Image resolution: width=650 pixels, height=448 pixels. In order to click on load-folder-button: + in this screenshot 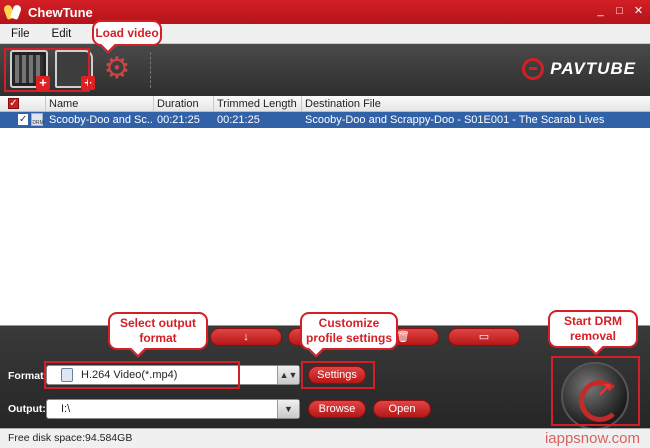, I will do `click(75, 70)`.